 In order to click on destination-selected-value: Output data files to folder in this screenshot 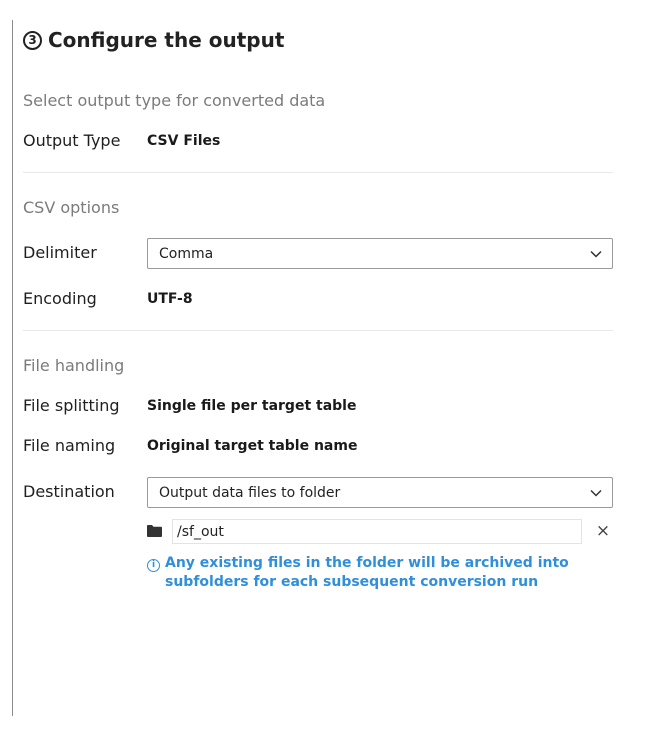, I will do `click(250, 492)`.